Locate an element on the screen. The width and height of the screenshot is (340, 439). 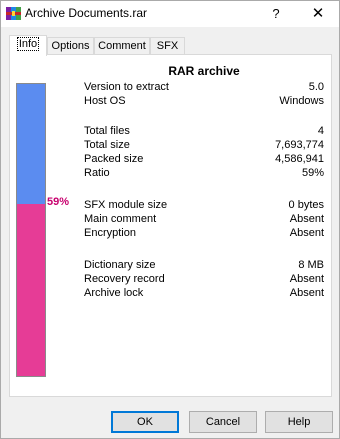
row-host-os: Host OS Windows is located at coordinates (204, 102).